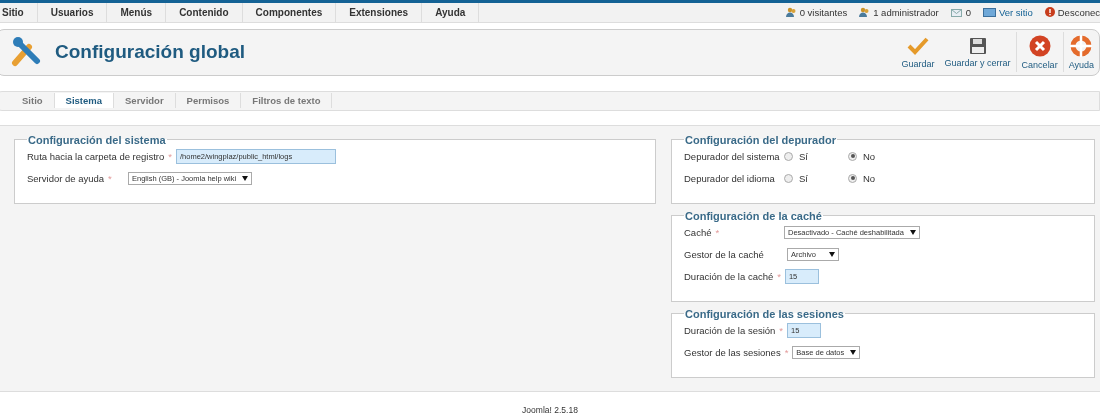 This screenshot has width=1100, height=415. I want to click on menu-item: Sitio, so click(19, 12).